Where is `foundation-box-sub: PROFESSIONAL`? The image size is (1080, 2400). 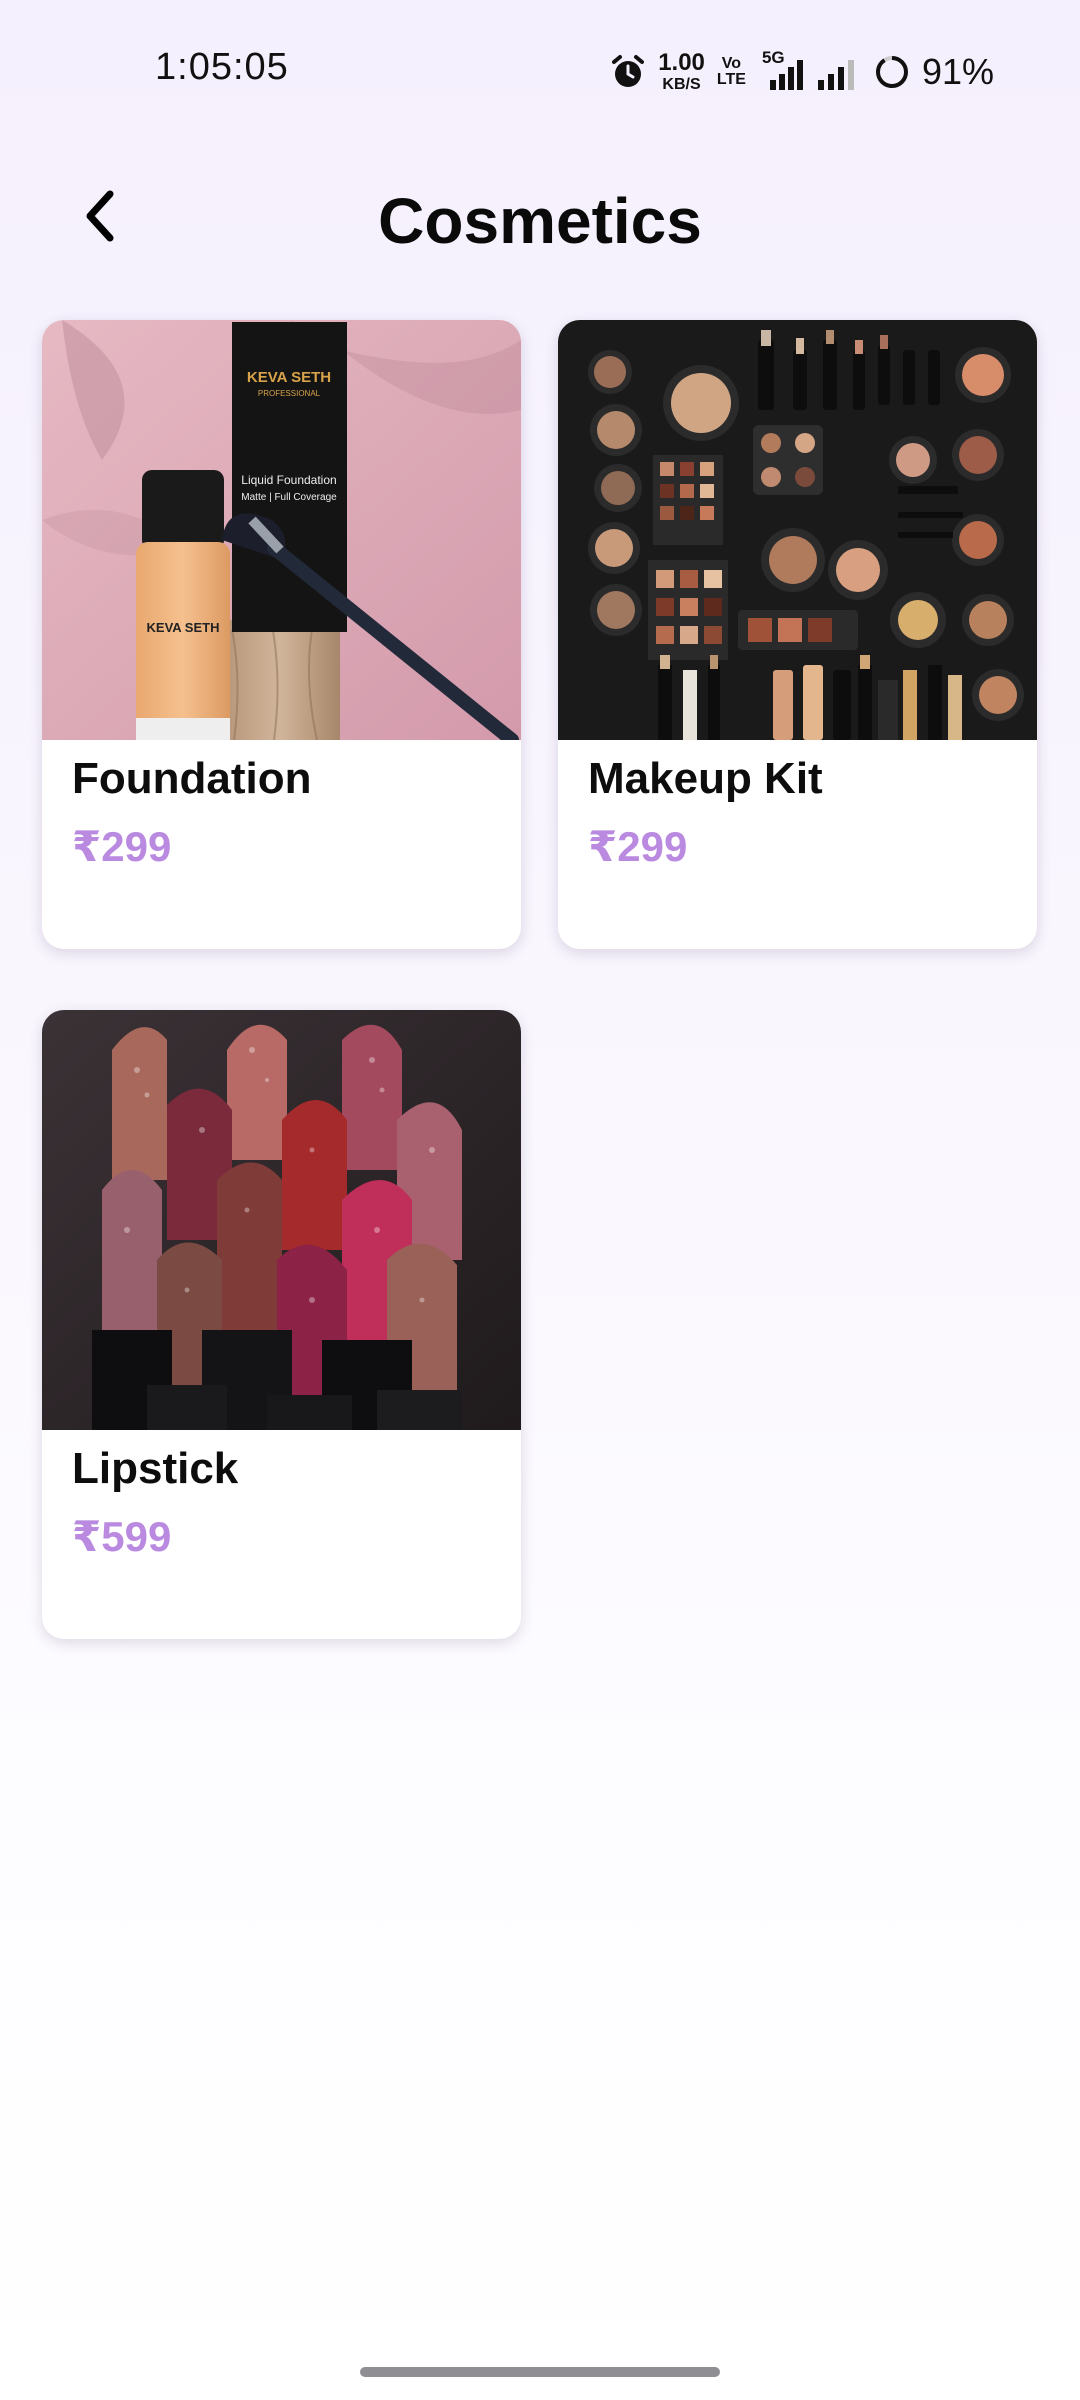
foundation-box-sub: PROFESSIONAL is located at coordinates (289, 393).